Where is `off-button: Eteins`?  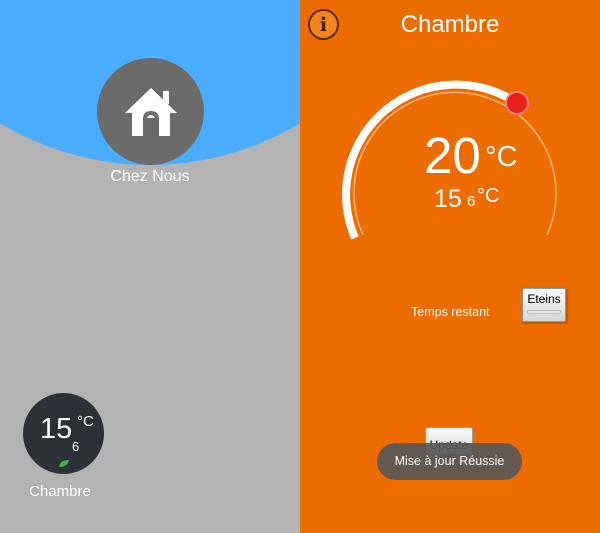
off-button: Eteins is located at coordinates (544, 305).